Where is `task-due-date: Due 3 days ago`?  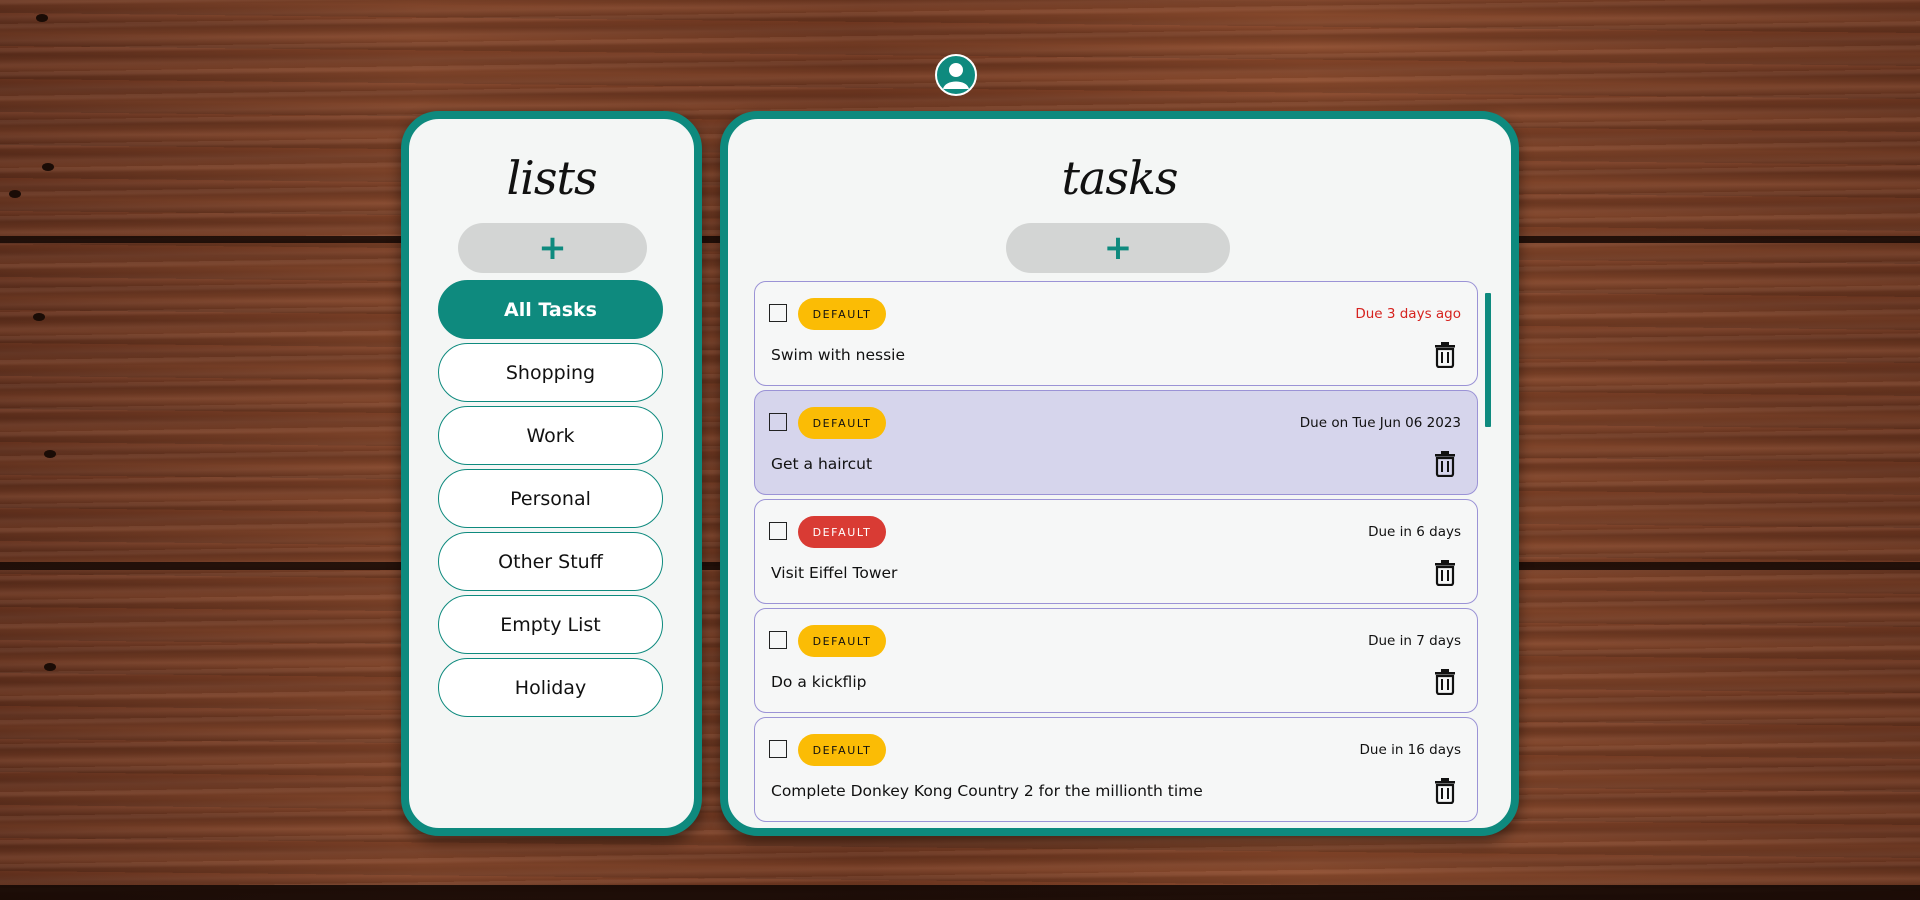 task-due-date: Due 3 days ago is located at coordinates (1408, 314).